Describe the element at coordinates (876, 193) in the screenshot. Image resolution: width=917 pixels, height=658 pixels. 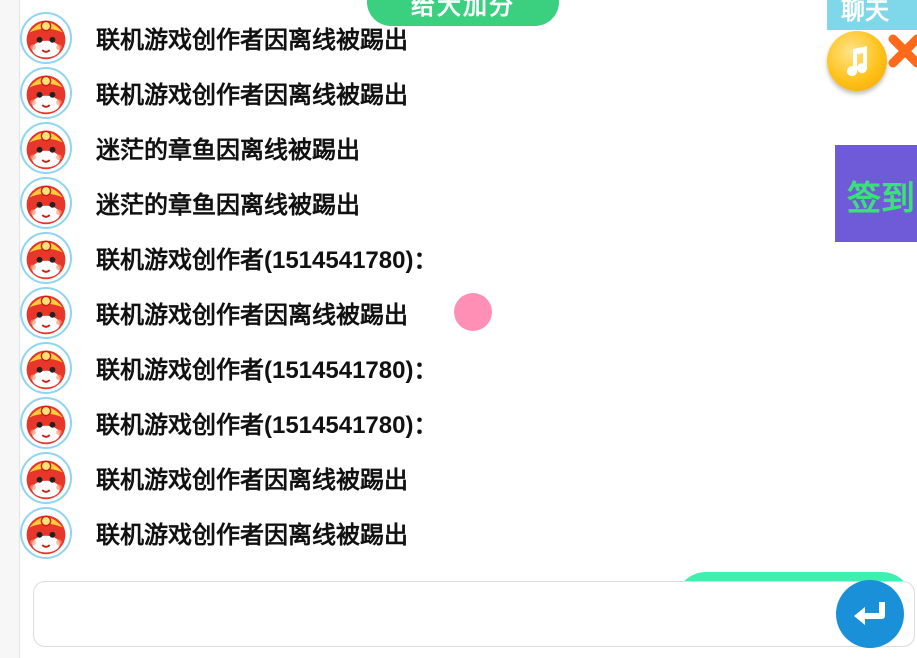
I see `signin-button: 签到` at that location.